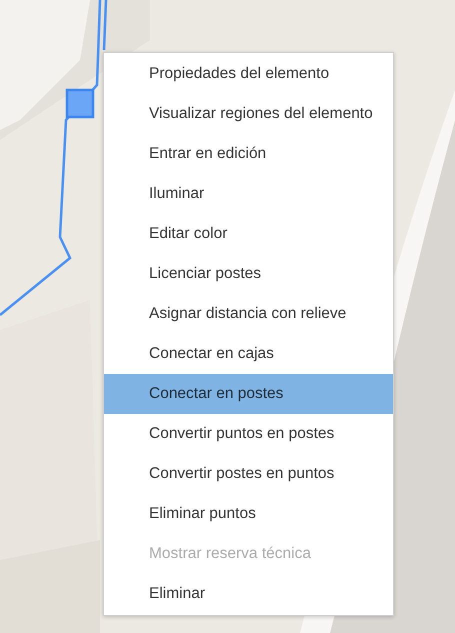  I want to click on menu-item: Licenciar postes, so click(248, 274).